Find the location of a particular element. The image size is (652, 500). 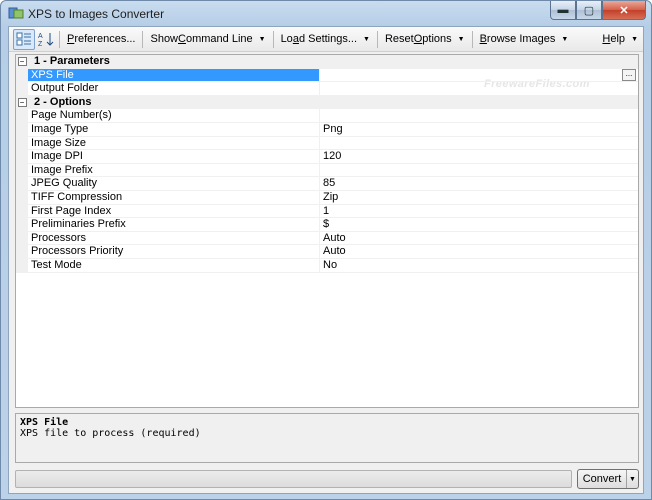

app-icon is located at coordinates (16, 13).